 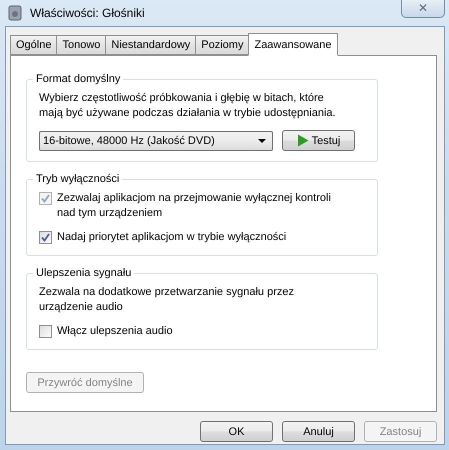 What do you see at coordinates (318, 431) in the screenshot?
I see `dialog-button: Anuluj` at bounding box center [318, 431].